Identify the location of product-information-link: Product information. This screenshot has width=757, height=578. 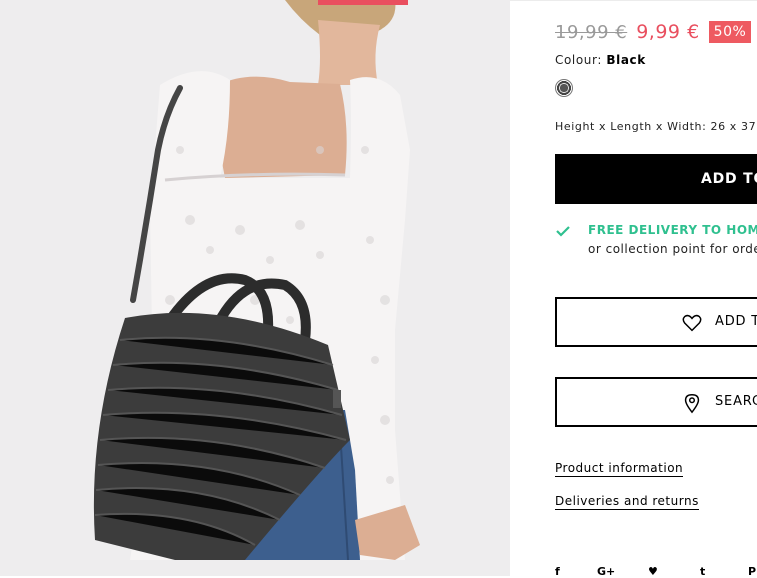
(619, 469).